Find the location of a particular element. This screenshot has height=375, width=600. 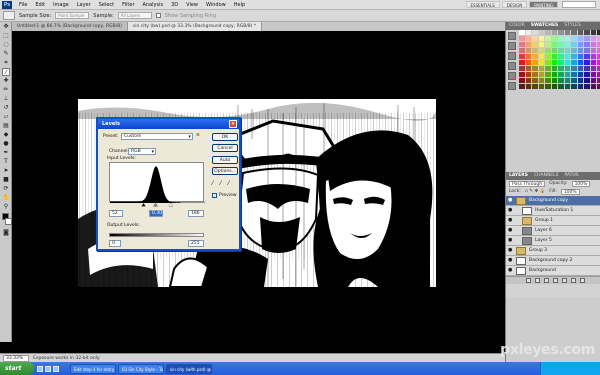

cs-live-search-input is located at coordinates (579, 4).